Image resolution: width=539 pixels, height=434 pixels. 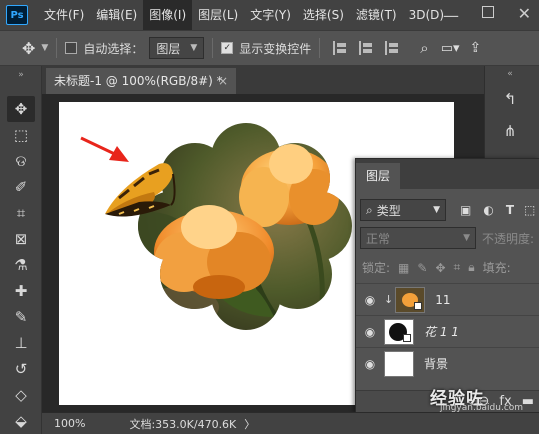 What do you see at coordinates (21, 135) in the screenshot?
I see `marquee-tool-icon: ⬚` at bounding box center [21, 135].